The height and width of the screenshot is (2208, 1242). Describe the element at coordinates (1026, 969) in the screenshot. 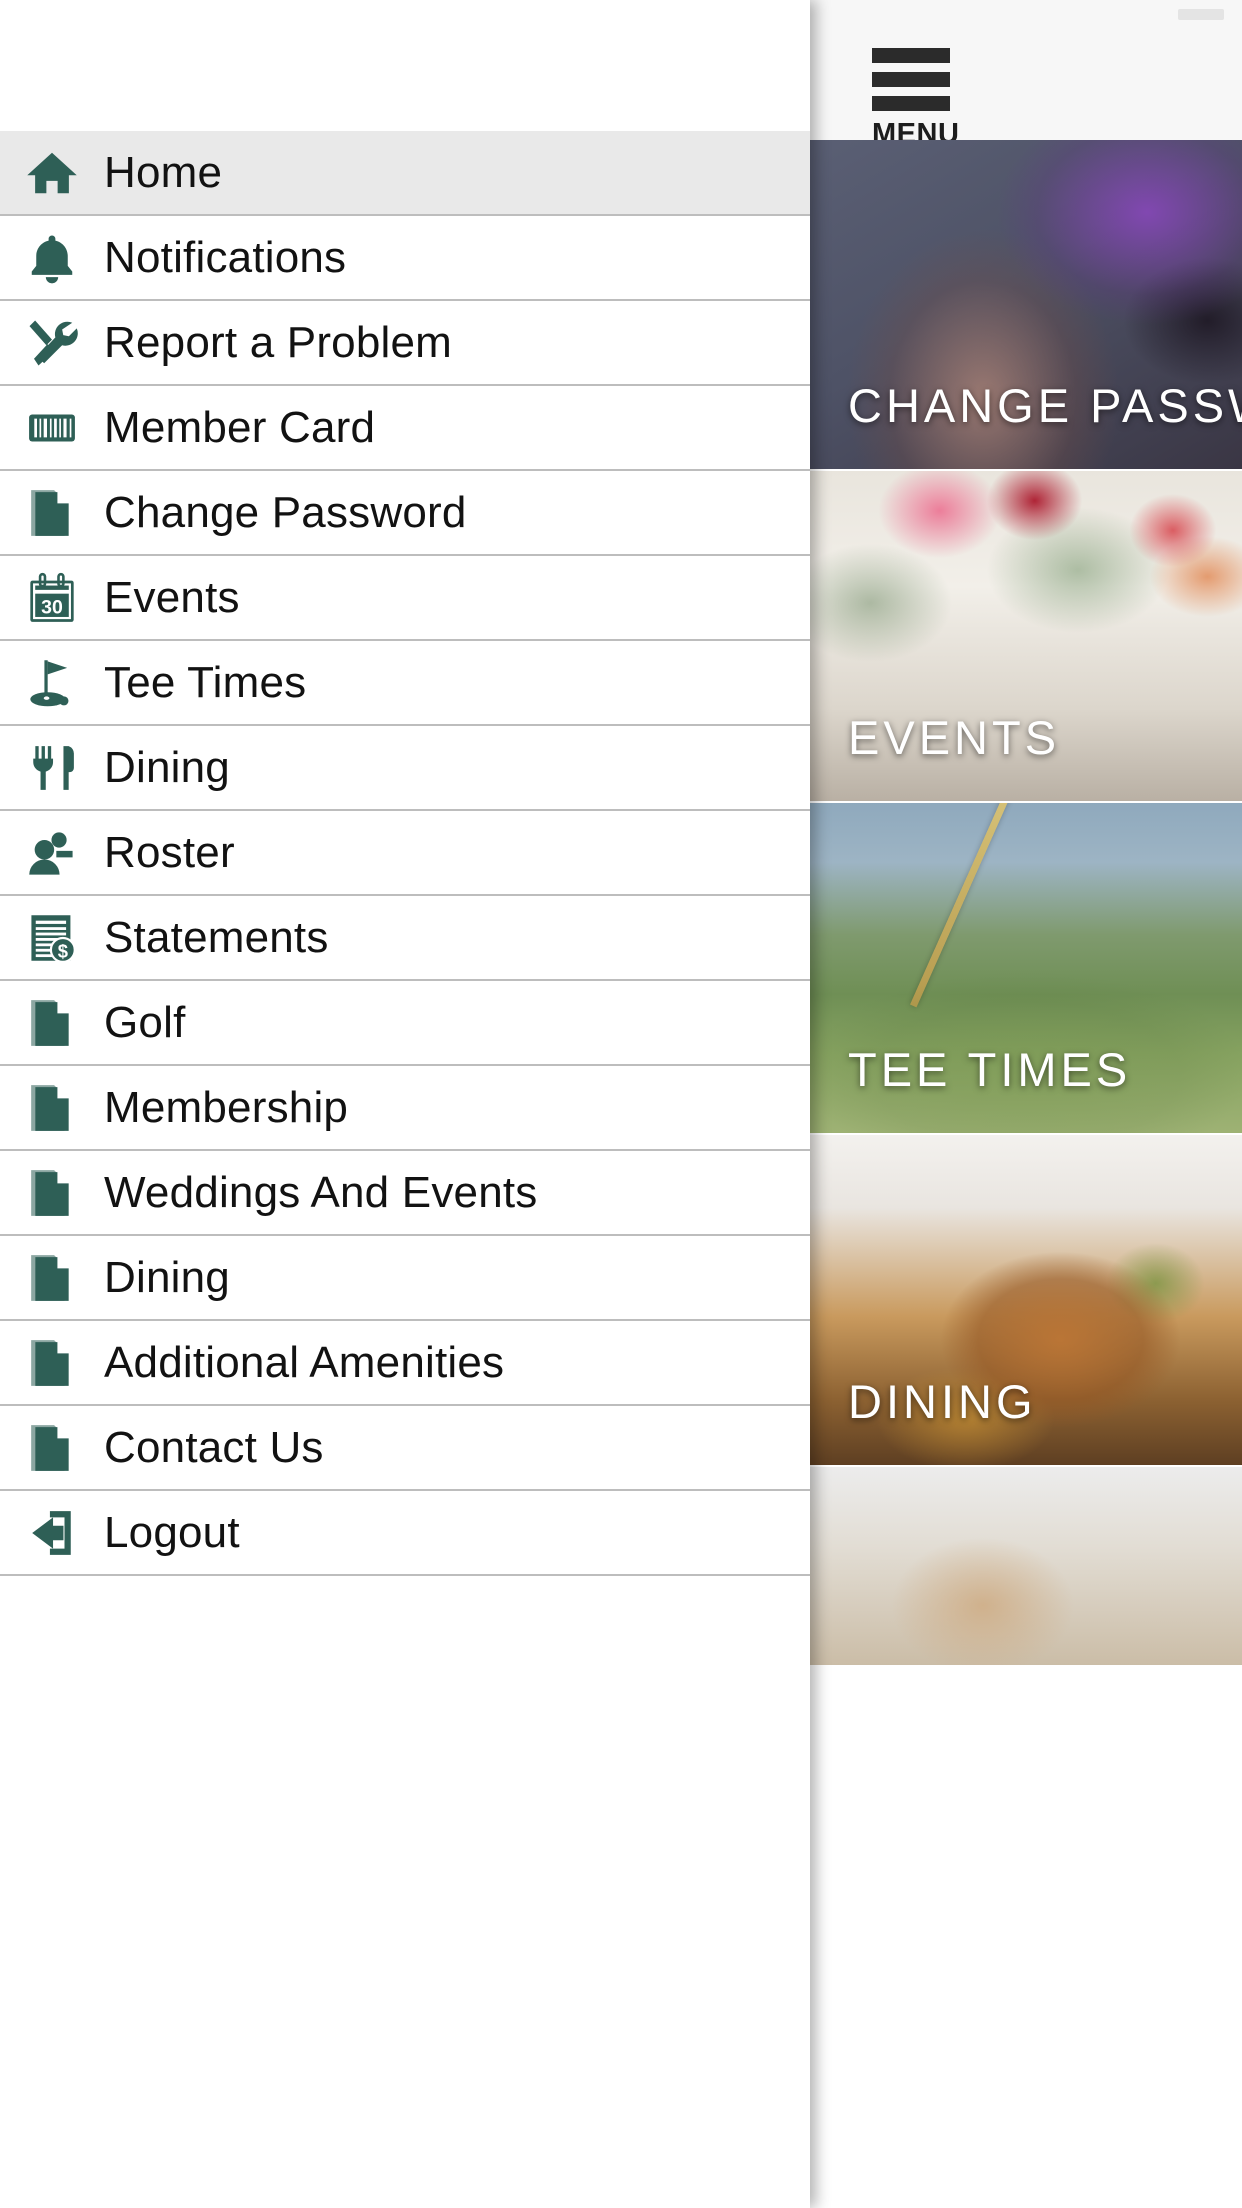

I see `card-tee-times: TEE TIMES` at that location.